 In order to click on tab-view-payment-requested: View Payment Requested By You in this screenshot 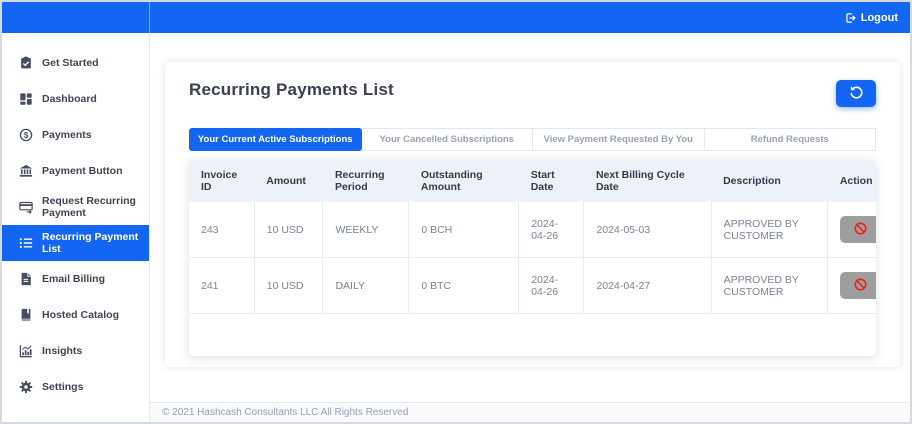, I will do `click(618, 139)`.